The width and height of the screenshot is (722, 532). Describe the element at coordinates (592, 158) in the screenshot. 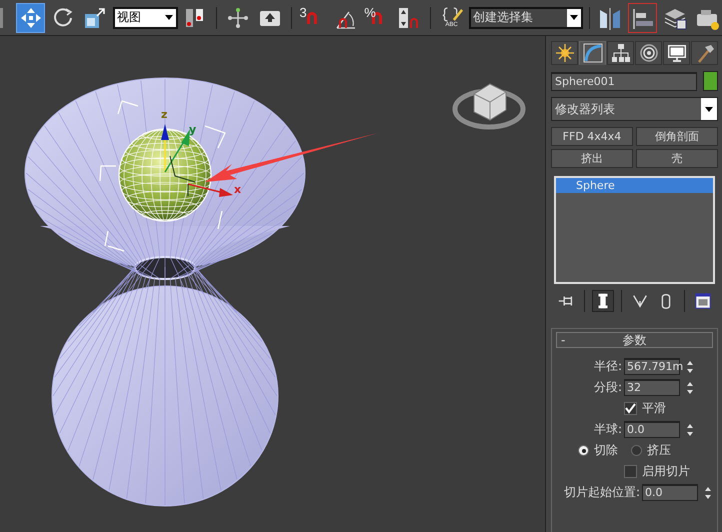

I see `modifier-button: 挤出` at that location.